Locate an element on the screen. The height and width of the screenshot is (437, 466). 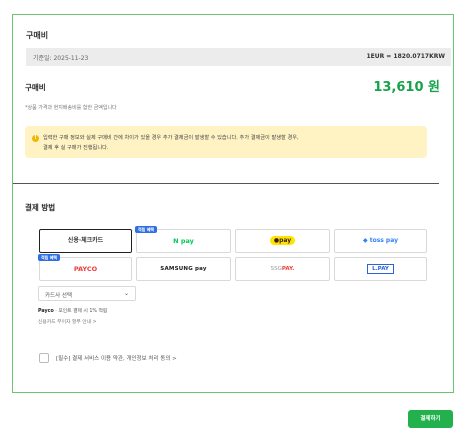
price-amount: 13,610 원 is located at coordinates (406, 87).